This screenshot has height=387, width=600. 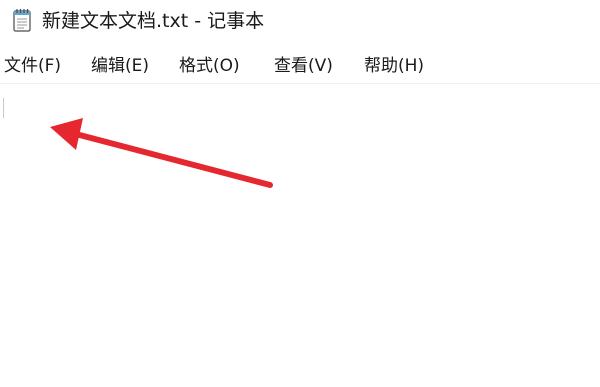 I want to click on window-title: 新建文本文档.txt - 记事本, so click(x=153, y=21).